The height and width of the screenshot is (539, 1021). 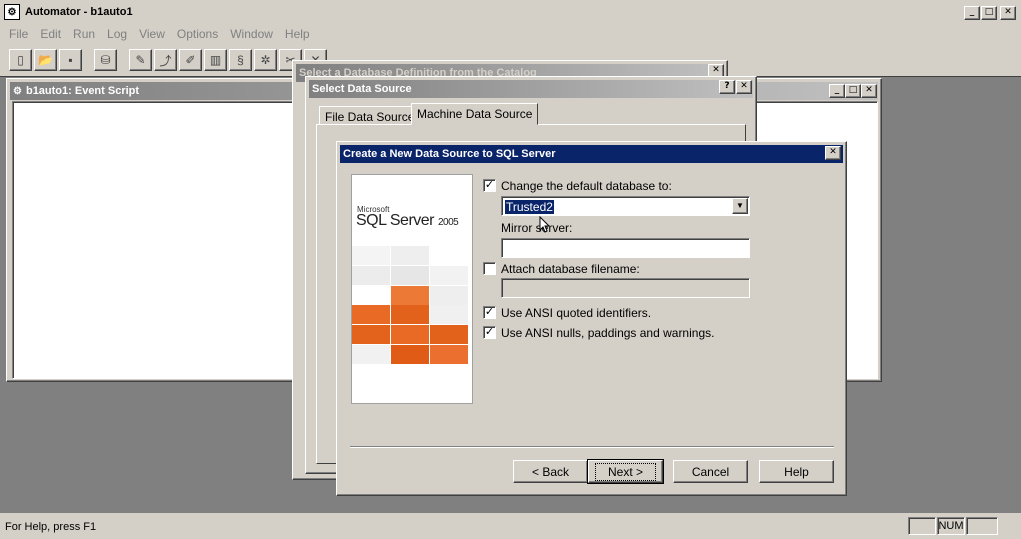 What do you see at coordinates (570, 269) in the screenshot?
I see `attach-db-label: Attach database filename:` at bounding box center [570, 269].